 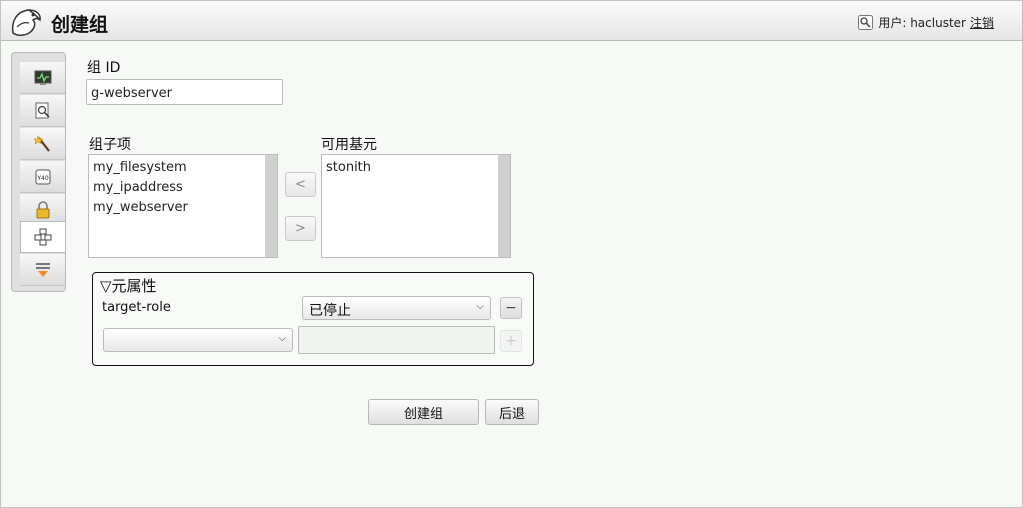 I want to click on lock-icon, so click(x=42, y=209).